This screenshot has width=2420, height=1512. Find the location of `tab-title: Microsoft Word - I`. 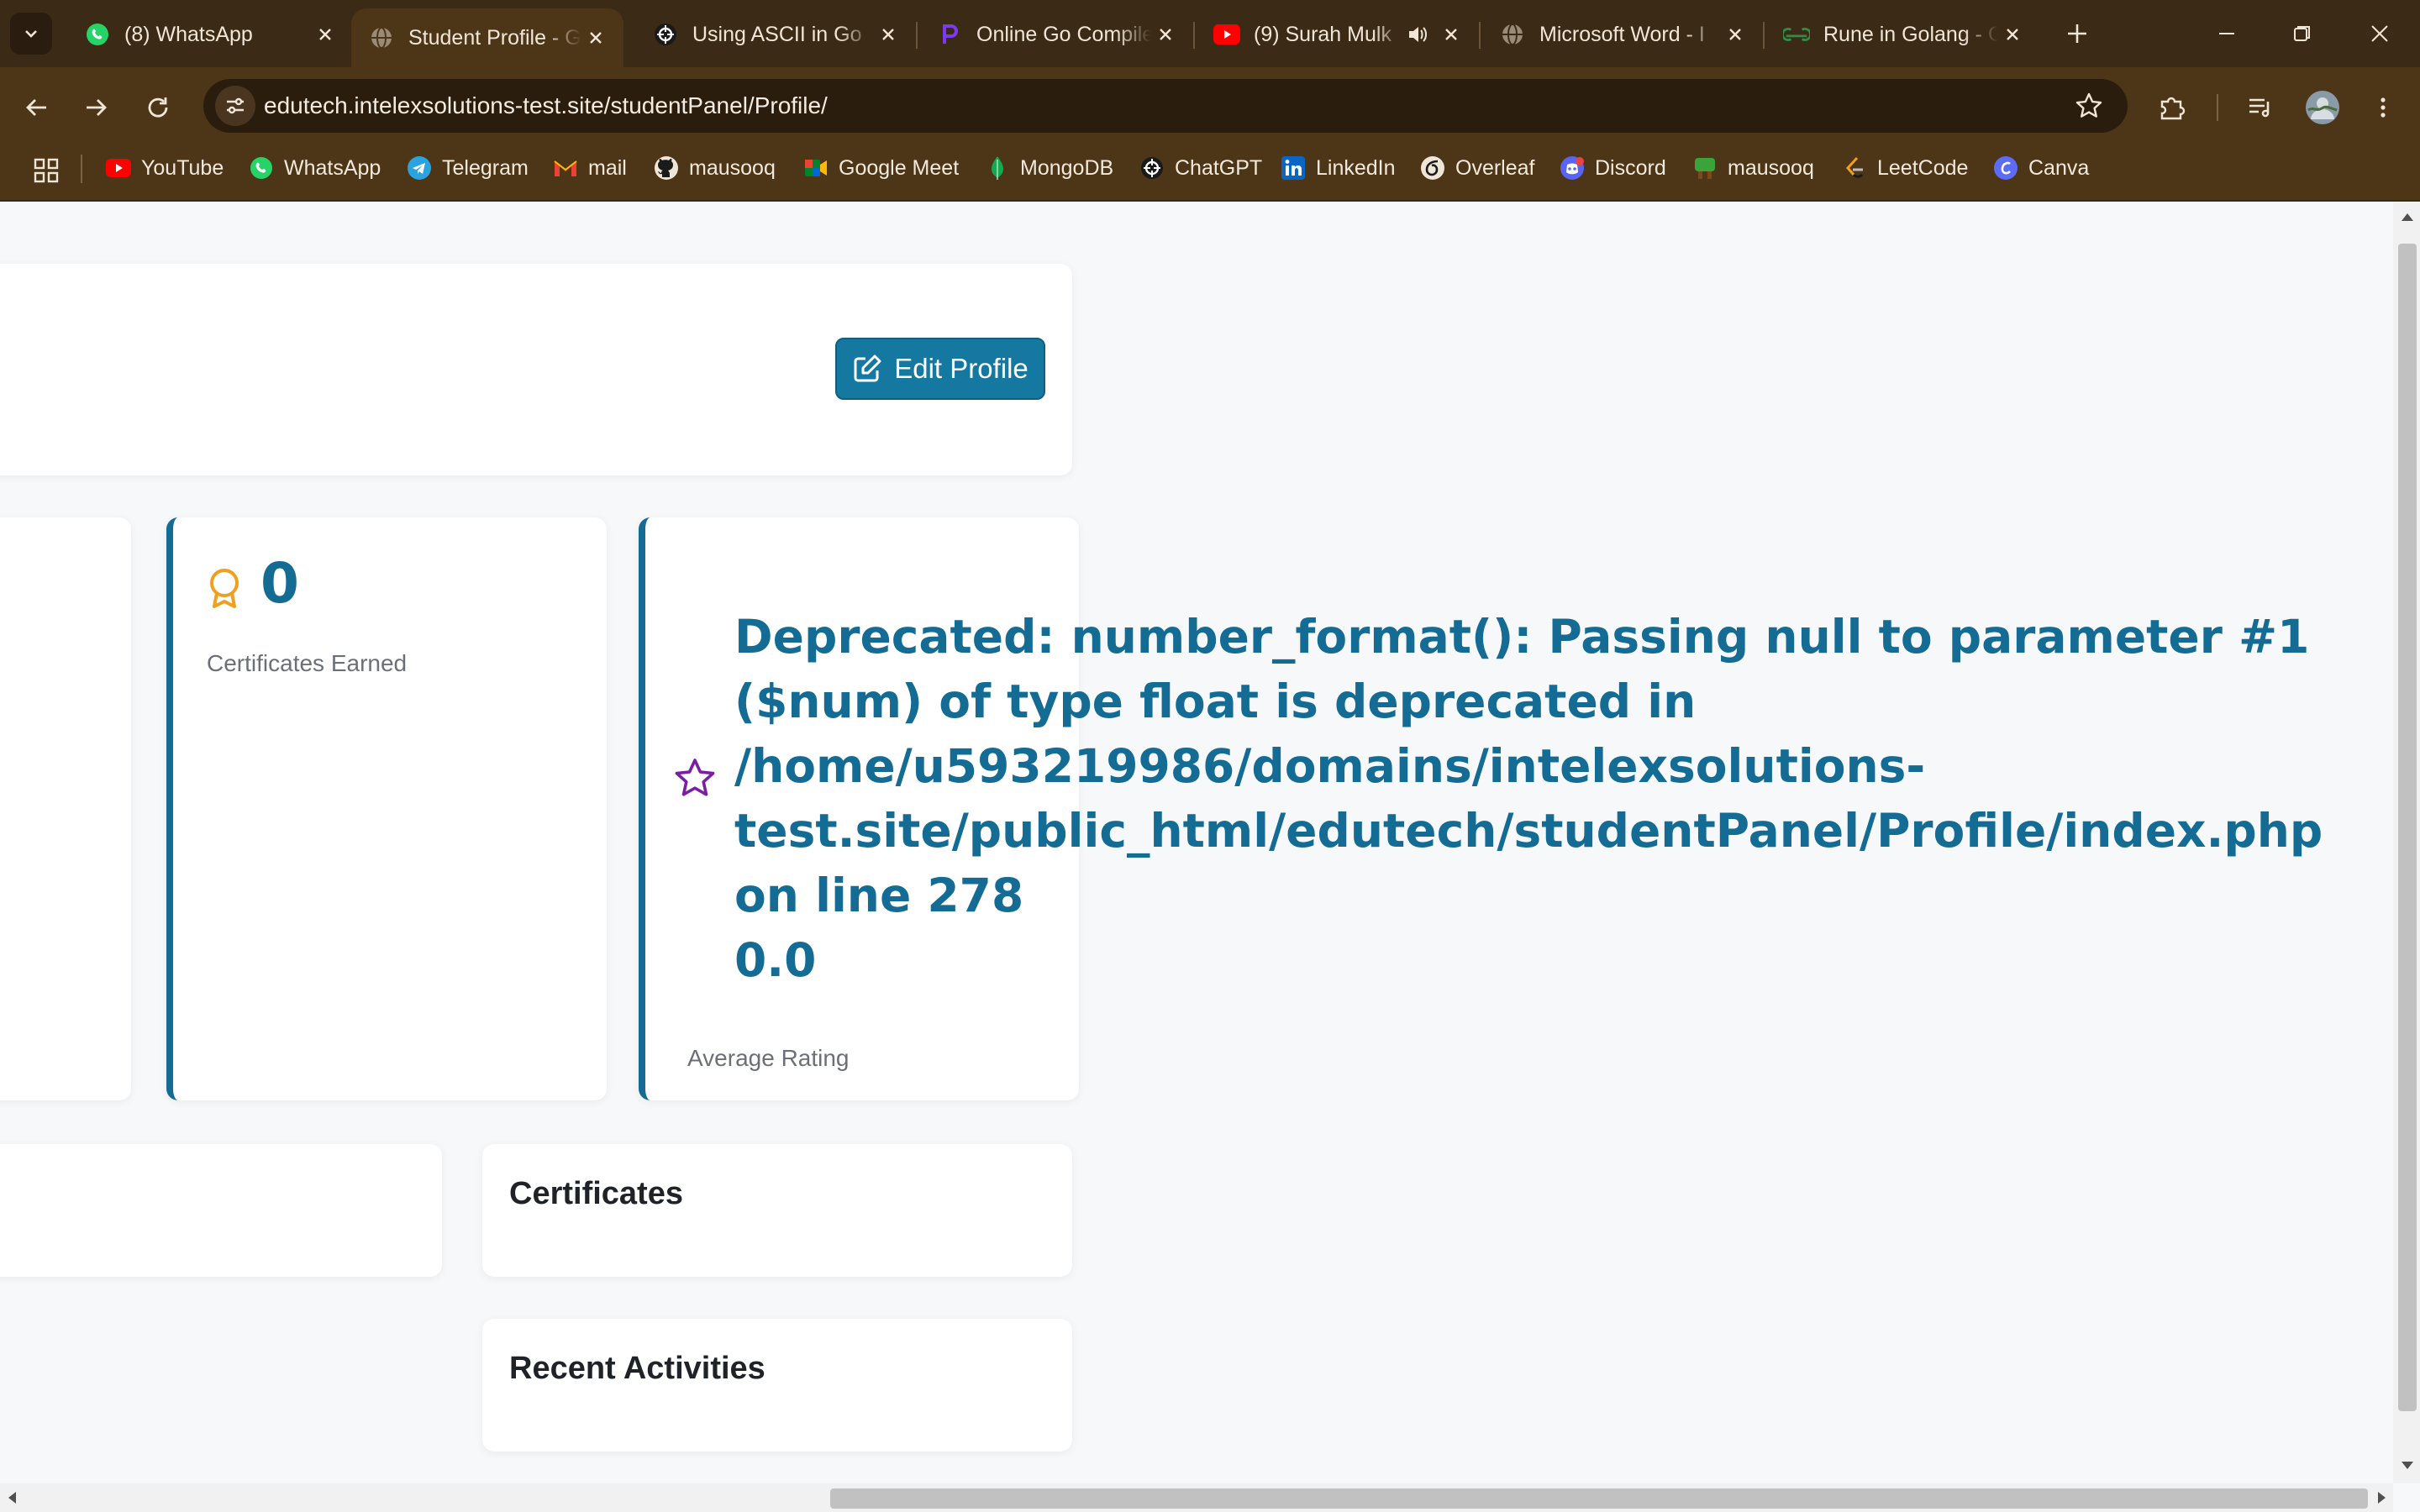

tab-title: Microsoft Word - I is located at coordinates (1622, 34).